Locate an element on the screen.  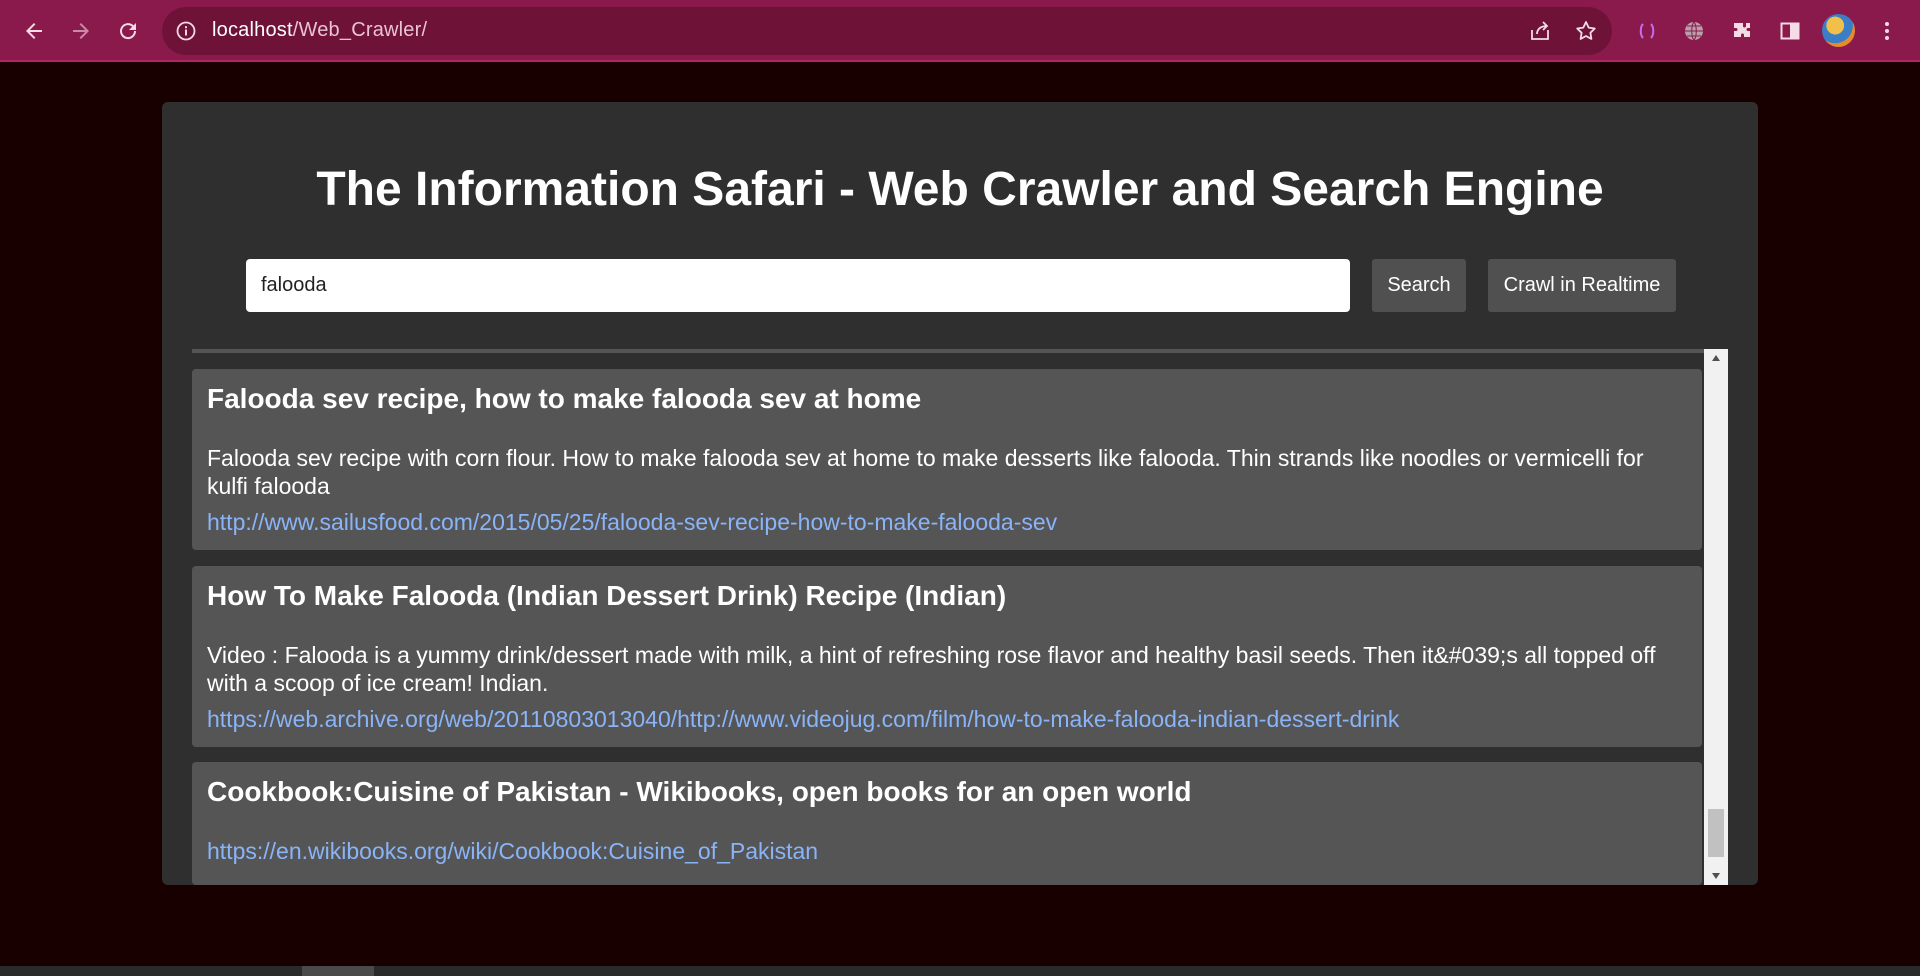
search-input is located at coordinates (798, 285).